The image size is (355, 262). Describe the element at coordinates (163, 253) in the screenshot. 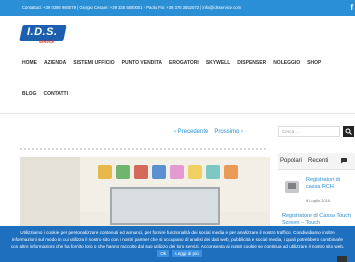

I see `cookie-ok-button: Ok` at that location.